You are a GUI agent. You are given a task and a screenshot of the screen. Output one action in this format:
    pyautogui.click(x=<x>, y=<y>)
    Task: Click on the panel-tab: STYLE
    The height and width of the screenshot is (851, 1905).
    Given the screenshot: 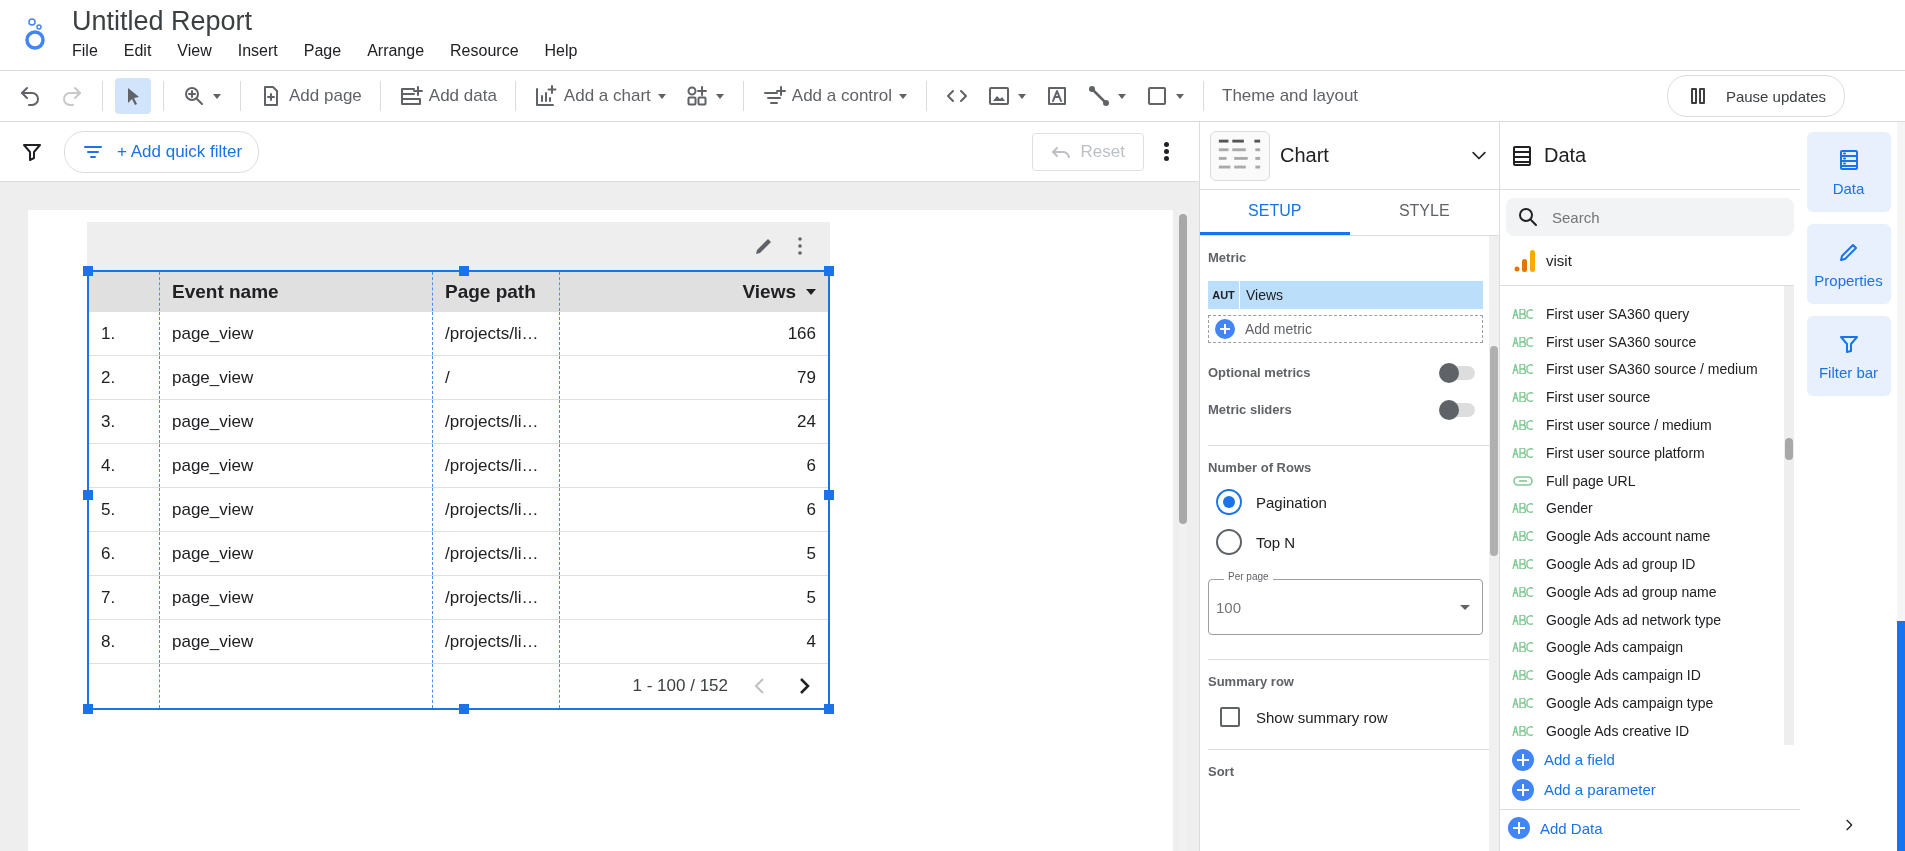 What is the action you would take?
    pyautogui.click(x=1424, y=212)
    